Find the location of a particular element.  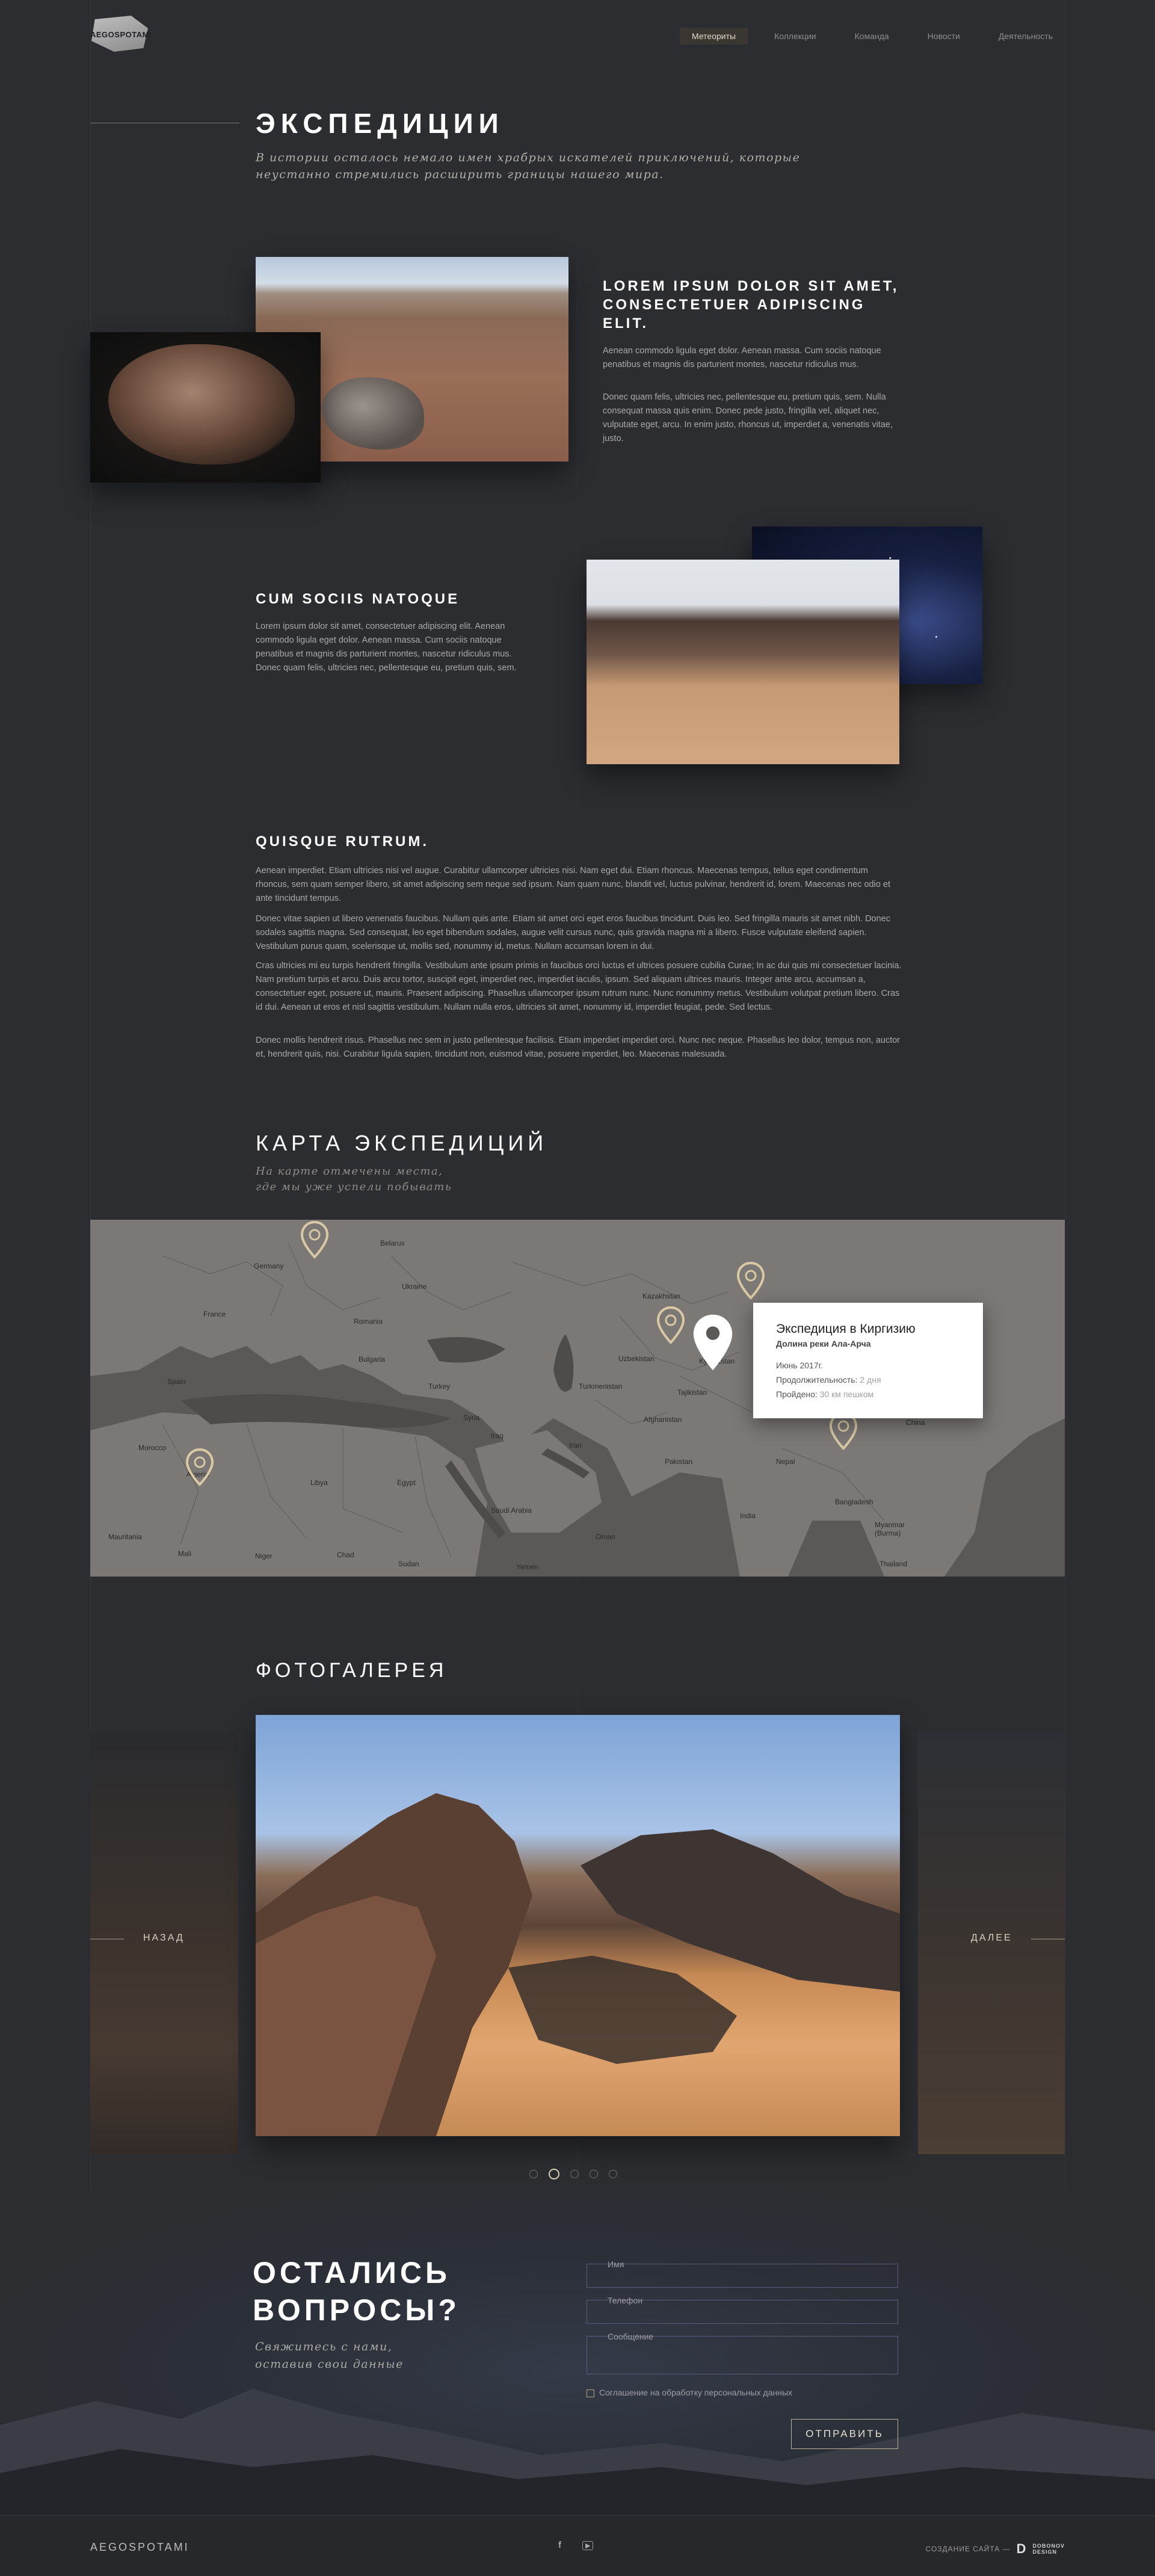

checkbox-icon is located at coordinates (590, 2393).